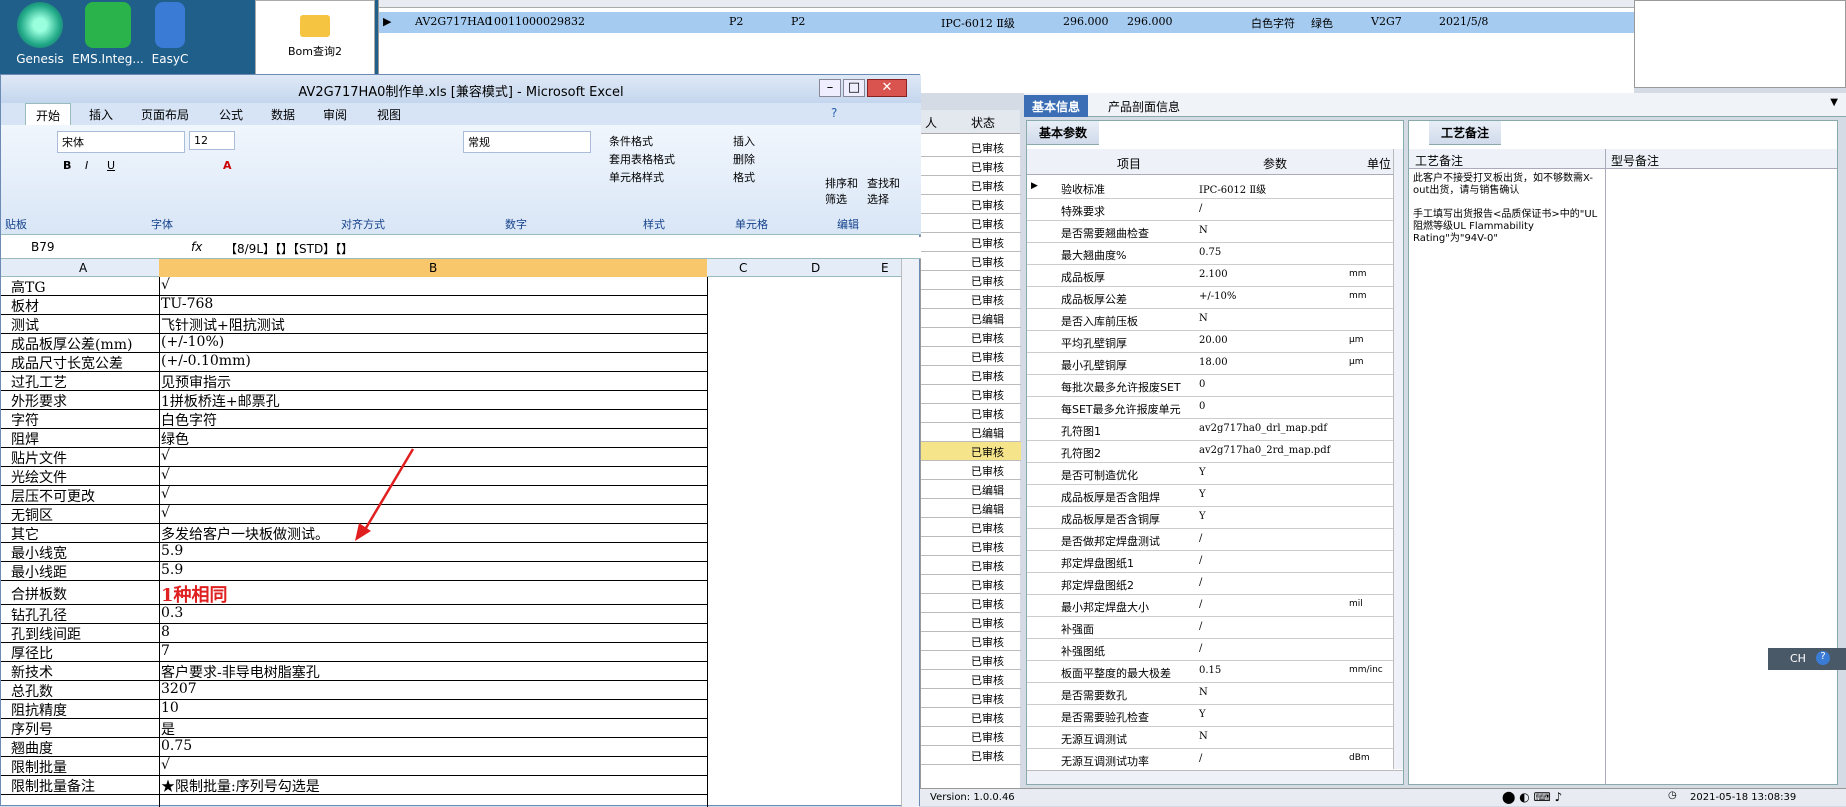 The height and width of the screenshot is (807, 1846). Describe the element at coordinates (642, 159) in the screenshot. I see `format-as-table-button: 套用表格格式` at that location.